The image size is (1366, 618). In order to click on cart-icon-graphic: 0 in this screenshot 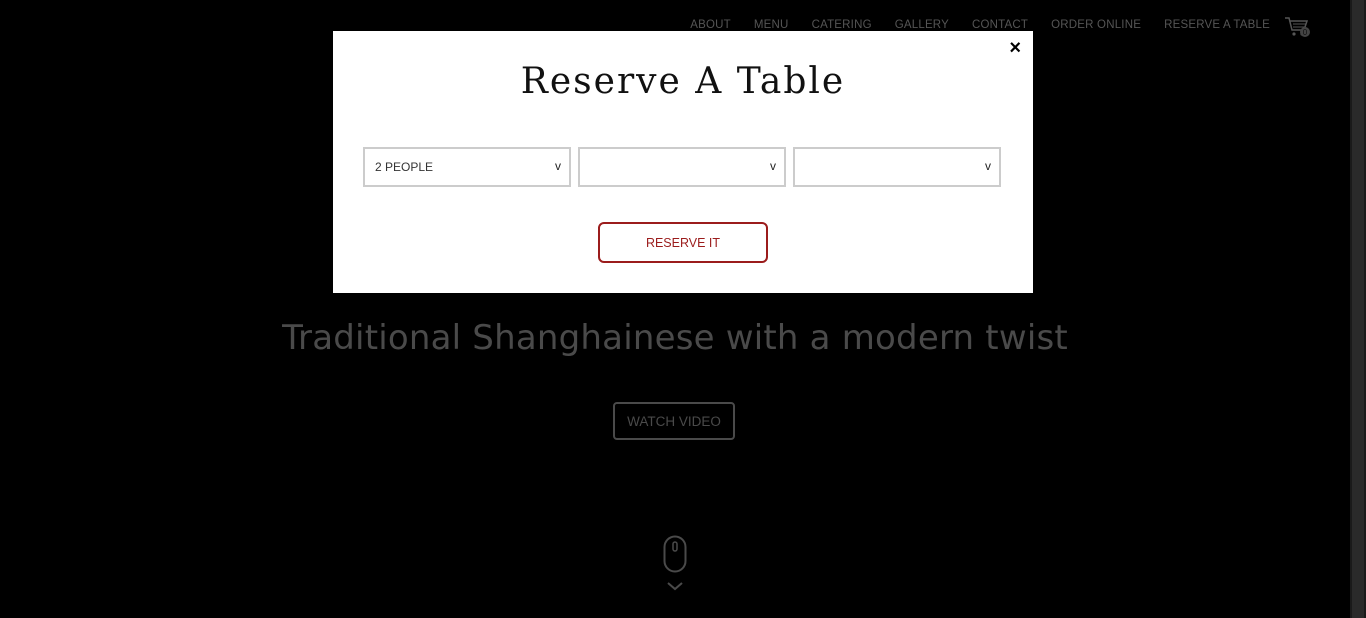, I will do `click(1297, 27)`.